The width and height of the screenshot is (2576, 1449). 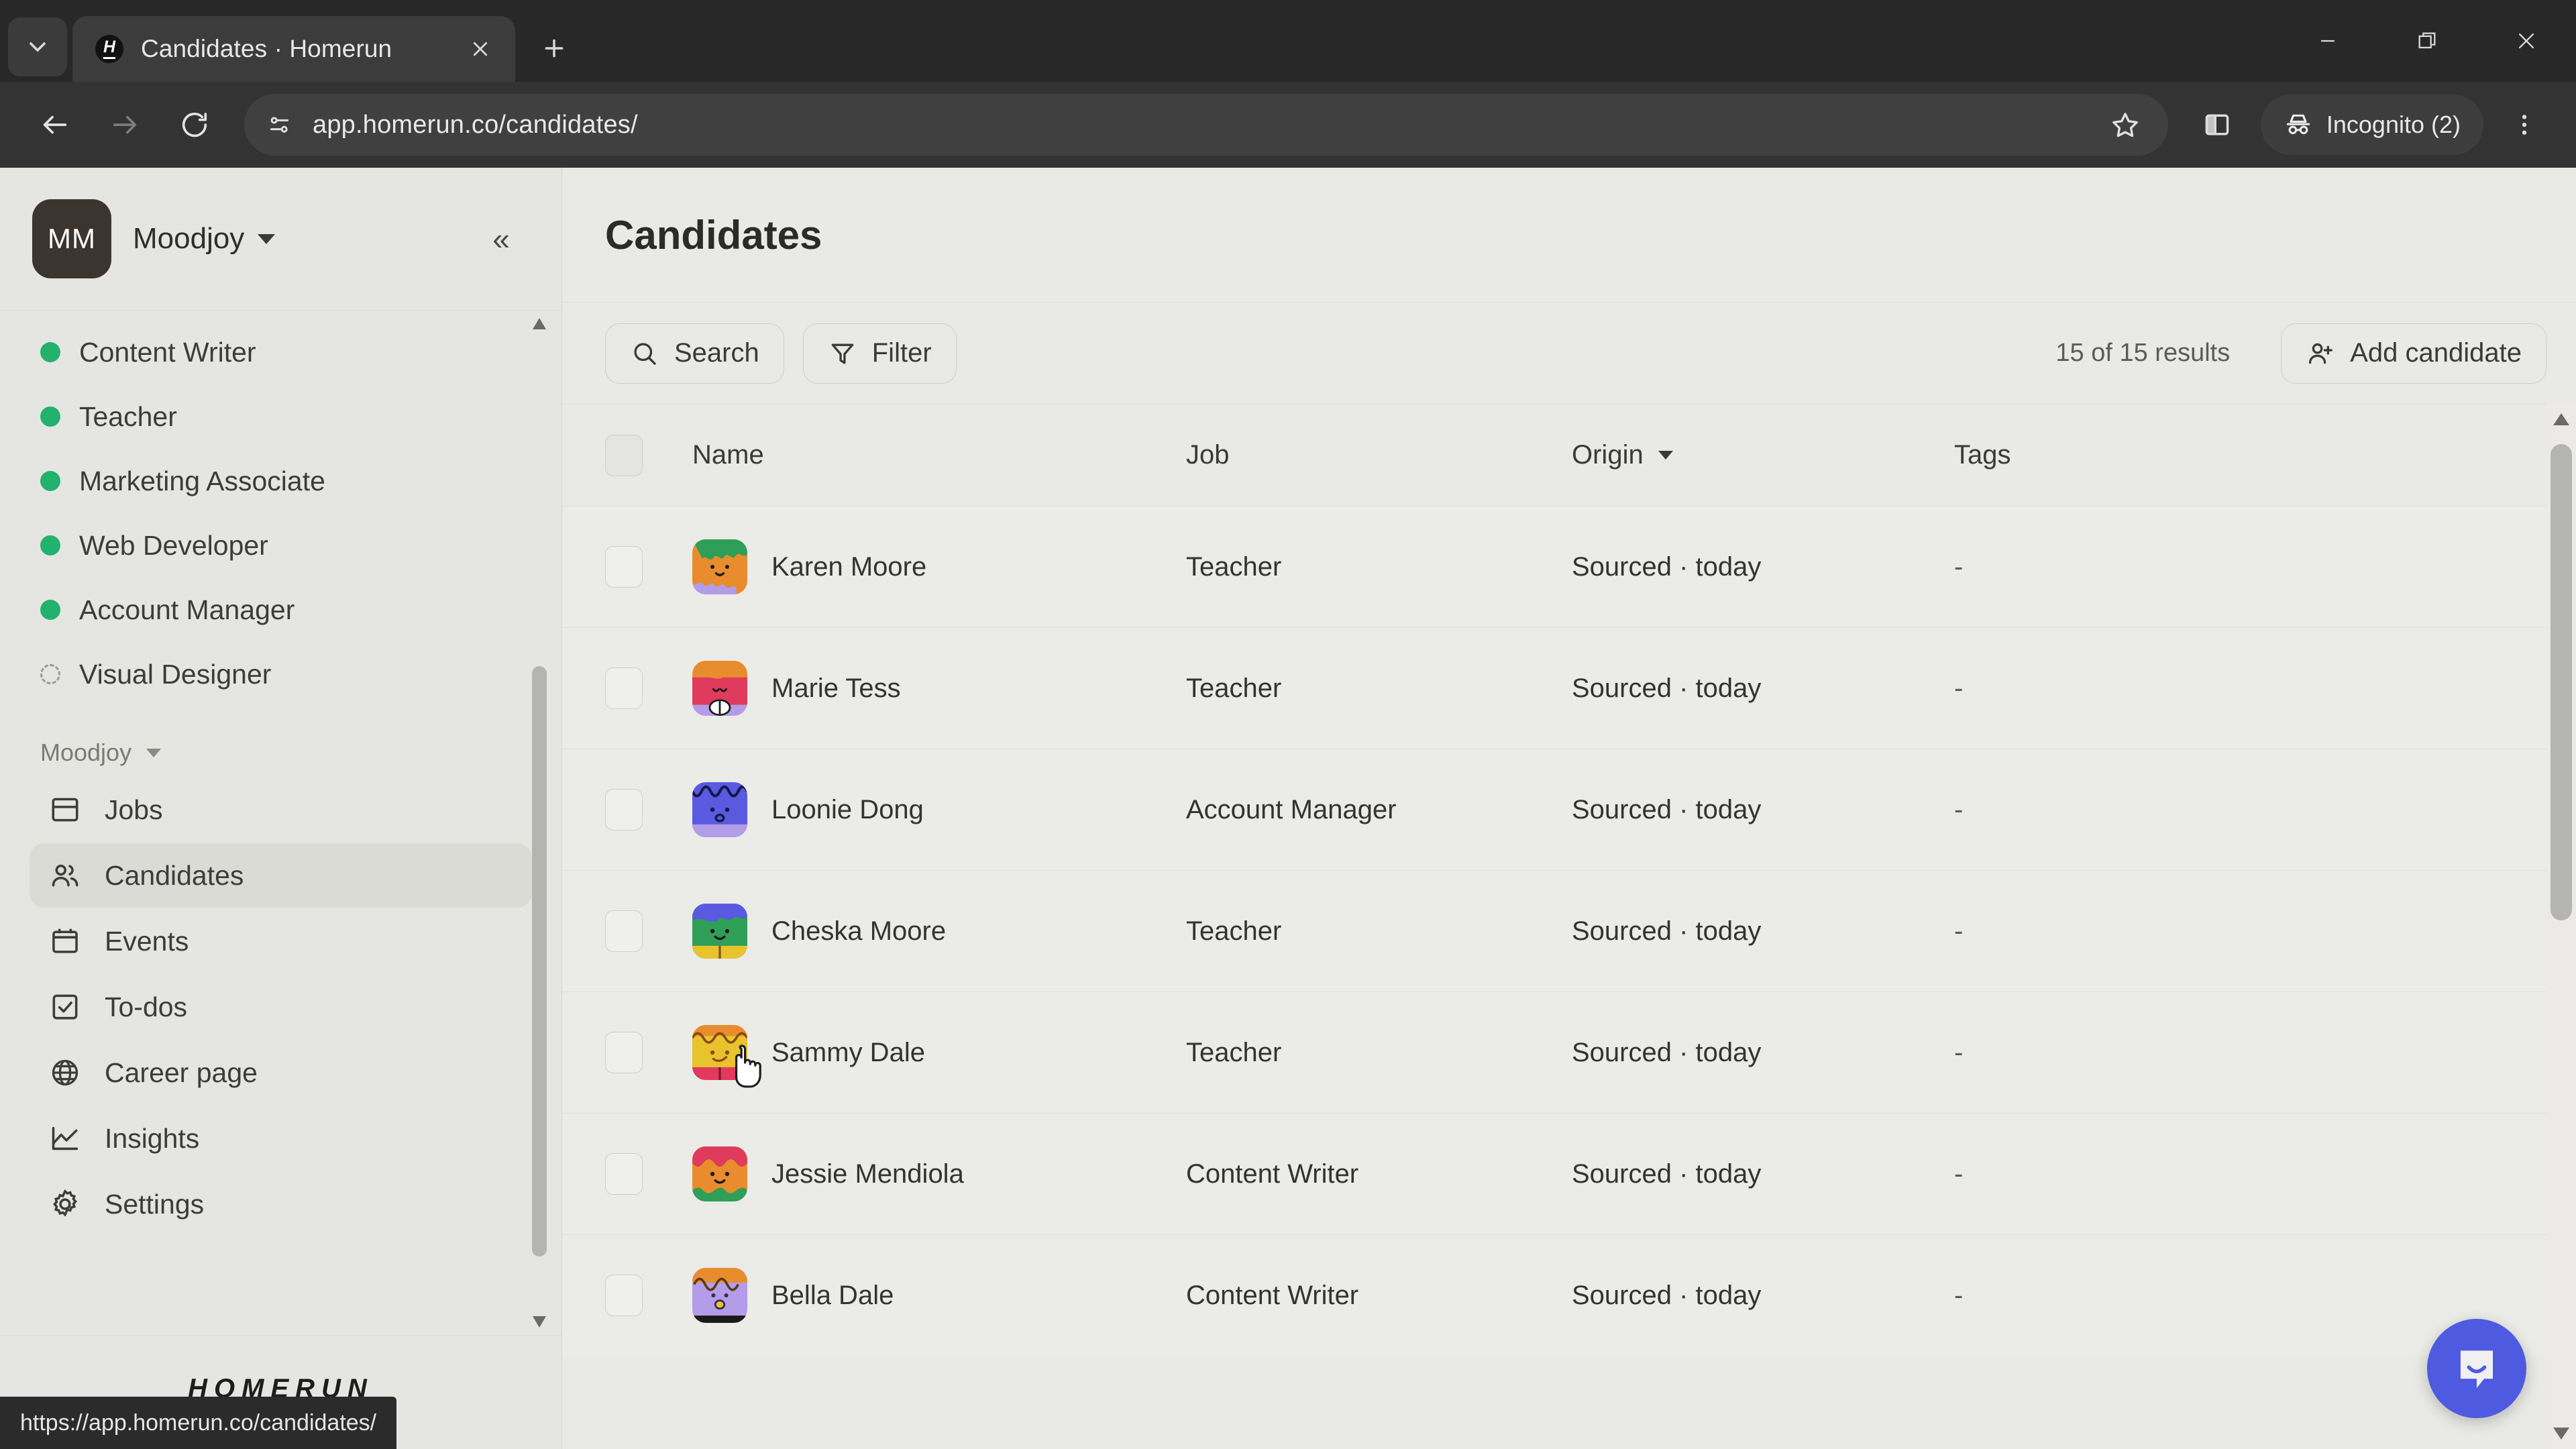 What do you see at coordinates (189, 238) in the screenshot?
I see `org-name: Moodjoy` at bounding box center [189, 238].